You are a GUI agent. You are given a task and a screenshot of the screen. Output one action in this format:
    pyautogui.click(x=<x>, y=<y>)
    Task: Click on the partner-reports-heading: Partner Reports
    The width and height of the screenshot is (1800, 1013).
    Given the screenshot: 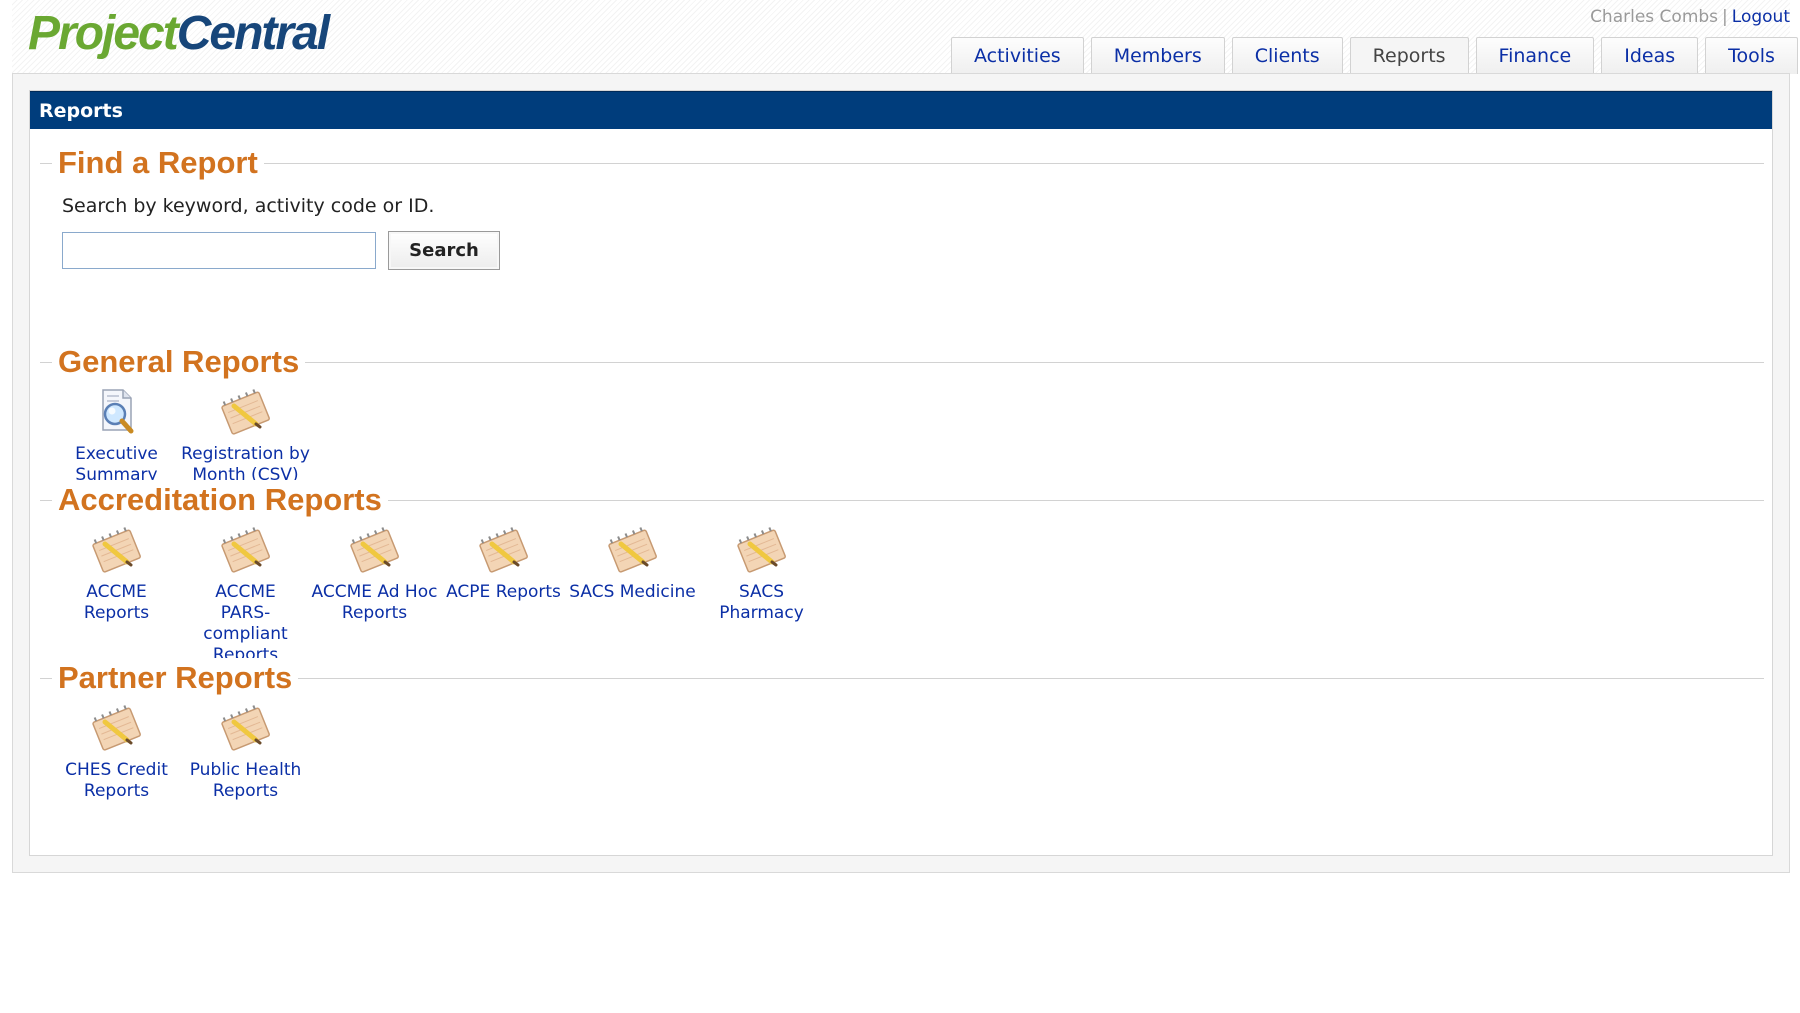 What is the action you would take?
    pyautogui.click(x=175, y=678)
    